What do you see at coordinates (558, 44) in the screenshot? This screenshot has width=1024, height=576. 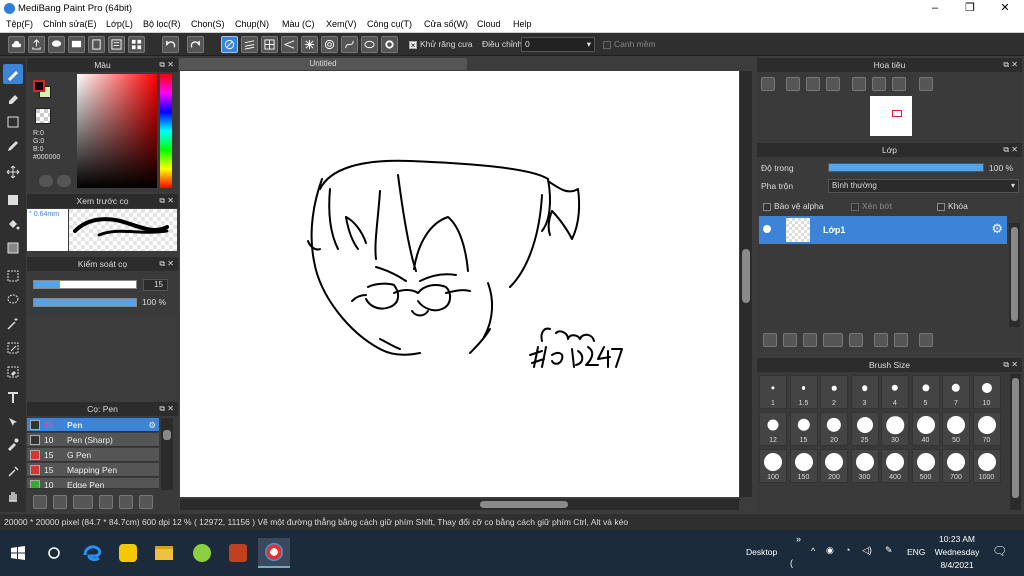 I see `correction-select: 0 ▾` at bounding box center [558, 44].